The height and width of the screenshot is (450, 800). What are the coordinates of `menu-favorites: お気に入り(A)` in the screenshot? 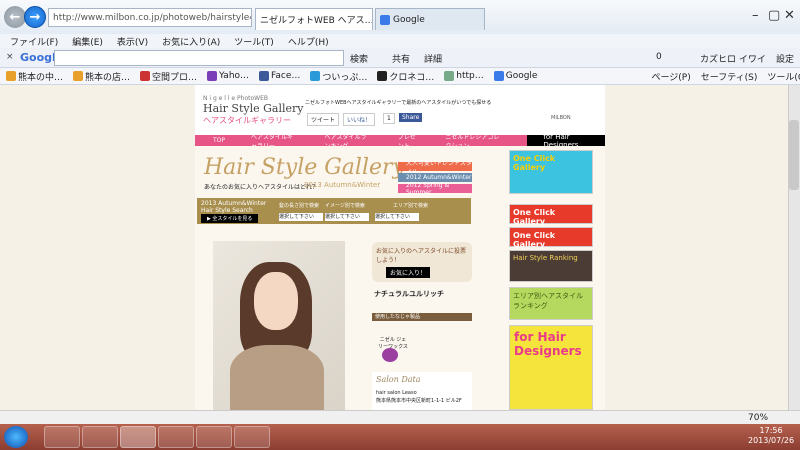 It's located at (191, 41).